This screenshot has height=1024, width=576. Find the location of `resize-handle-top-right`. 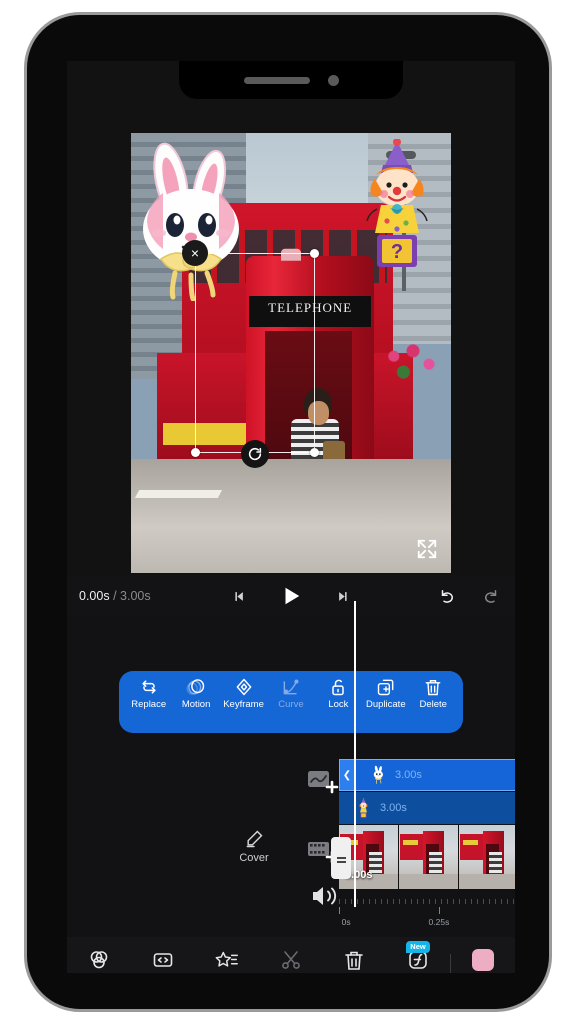

resize-handle-top-right is located at coordinates (314, 253).